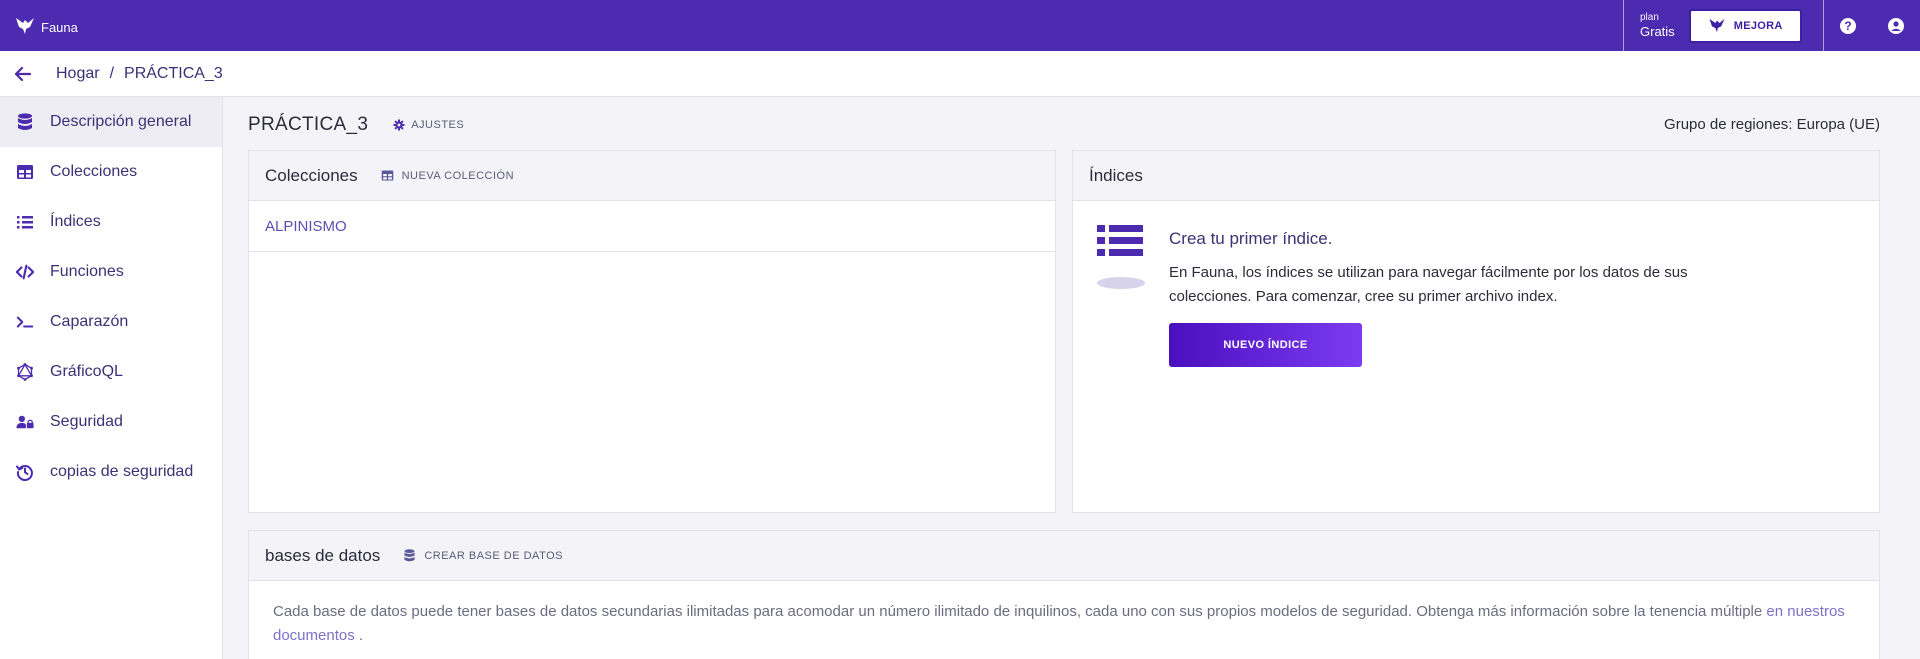  Describe the element at coordinates (173, 74) in the screenshot. I see `breadcrumb-current: PRÁCTICA_3` at that location.